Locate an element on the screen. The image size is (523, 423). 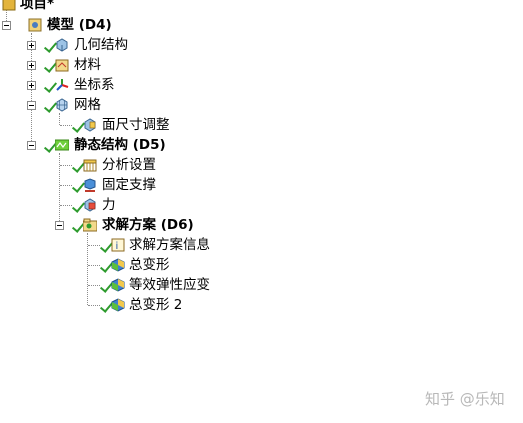
coordinate-system-icon is located at coordinates (62, 85).